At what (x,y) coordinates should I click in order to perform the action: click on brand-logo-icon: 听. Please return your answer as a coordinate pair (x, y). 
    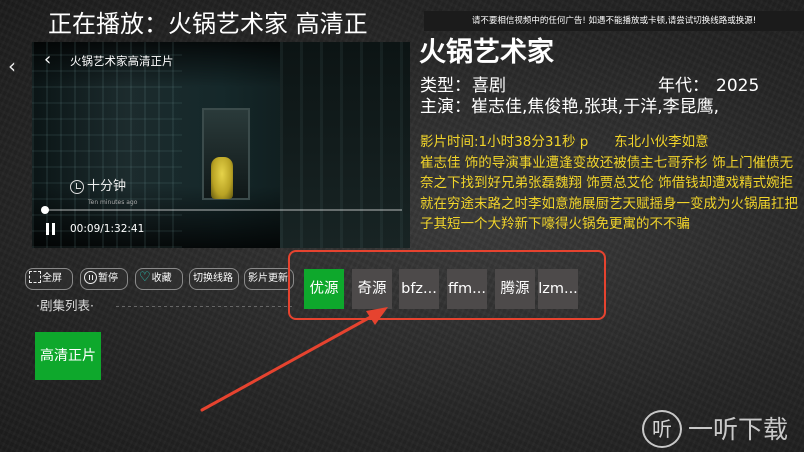
    Looking at the image, I should click on (662, 429).